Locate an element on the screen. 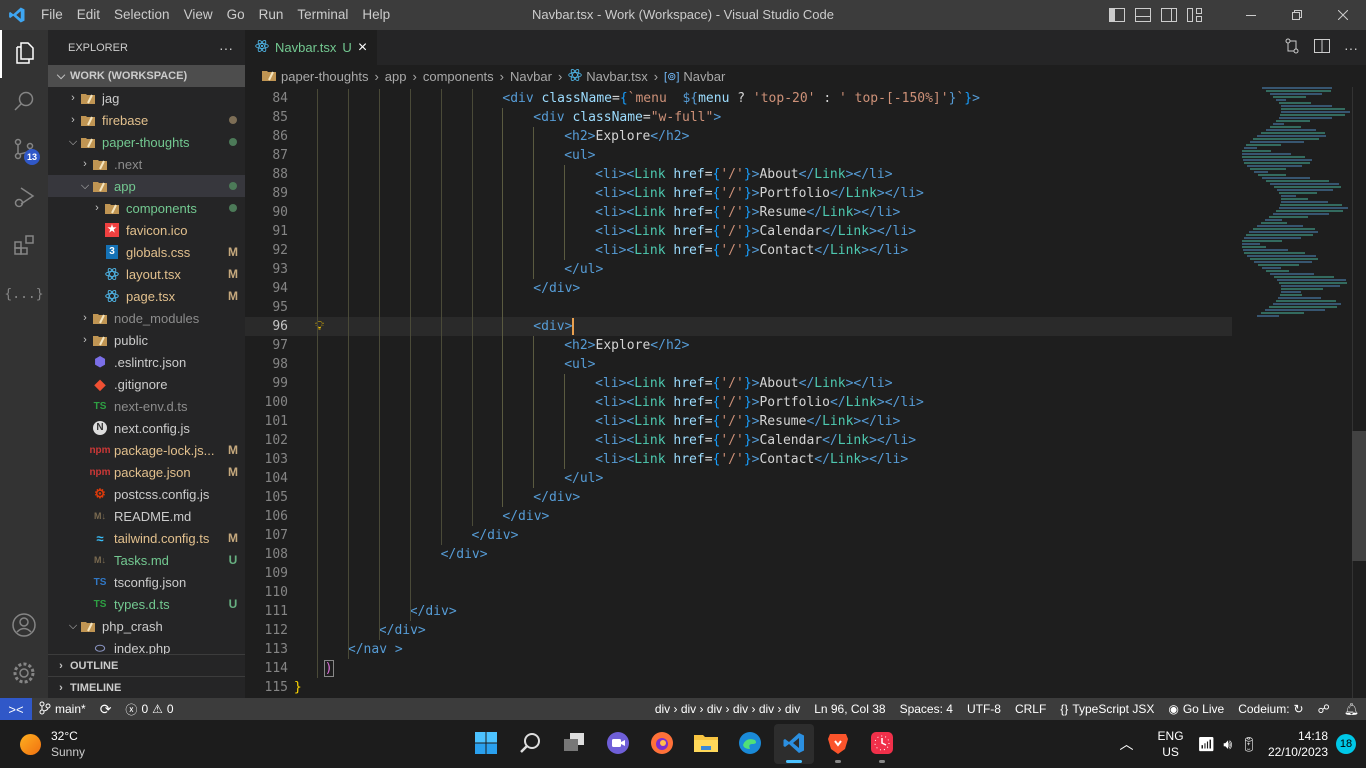 Image resolution: width=1366 pixels, height=768 pixels. file-explorer-button is located at coordinates (706, 744).